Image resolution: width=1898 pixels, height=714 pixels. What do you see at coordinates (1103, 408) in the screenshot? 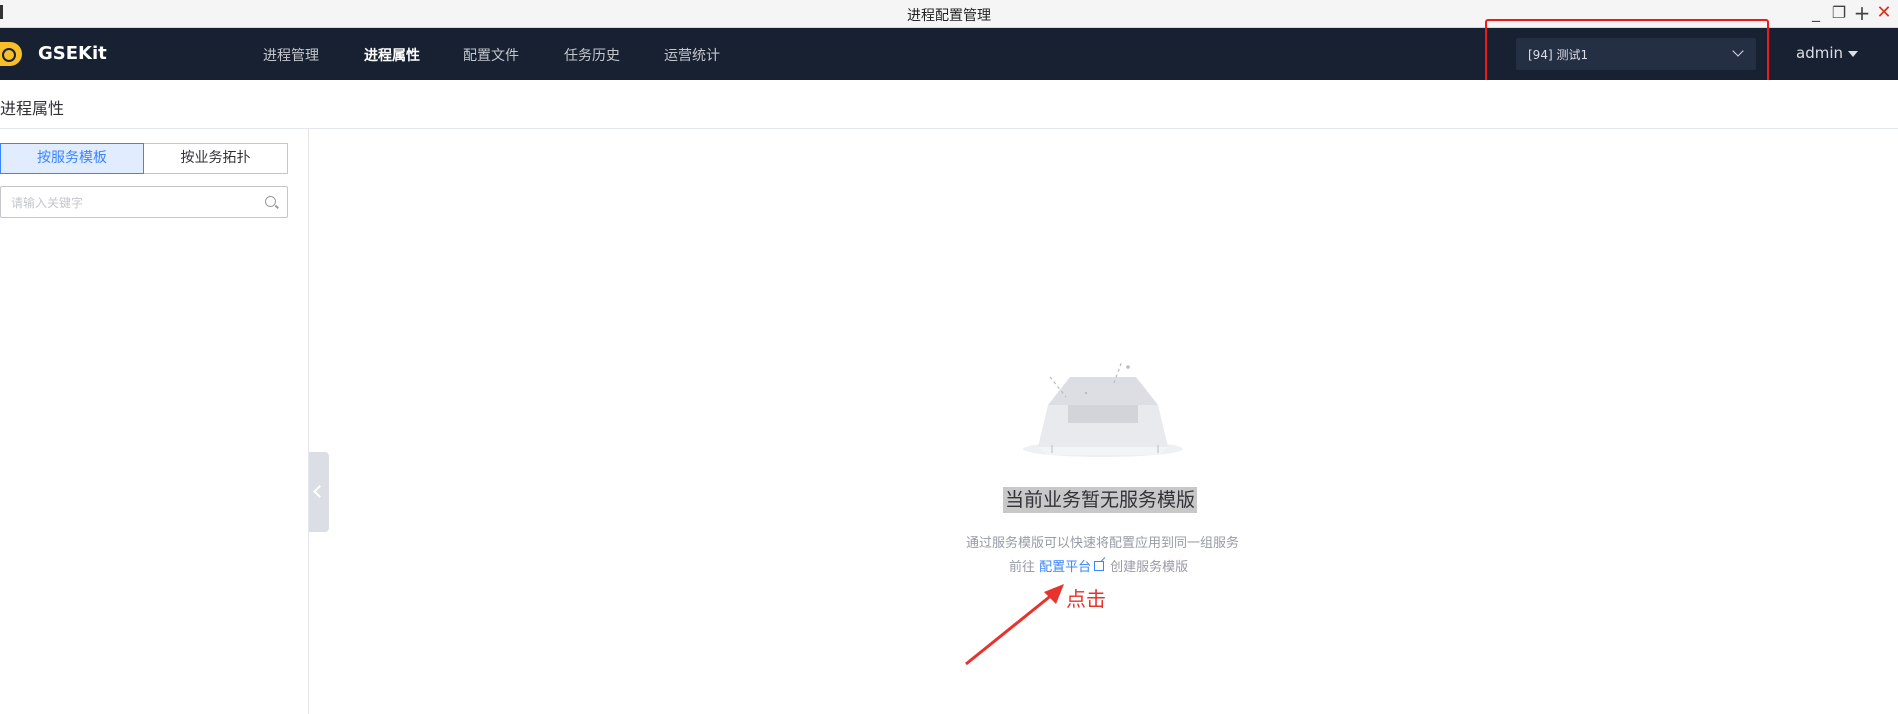
I see `empty-box-illustration` at bounding box center [1103, 408].